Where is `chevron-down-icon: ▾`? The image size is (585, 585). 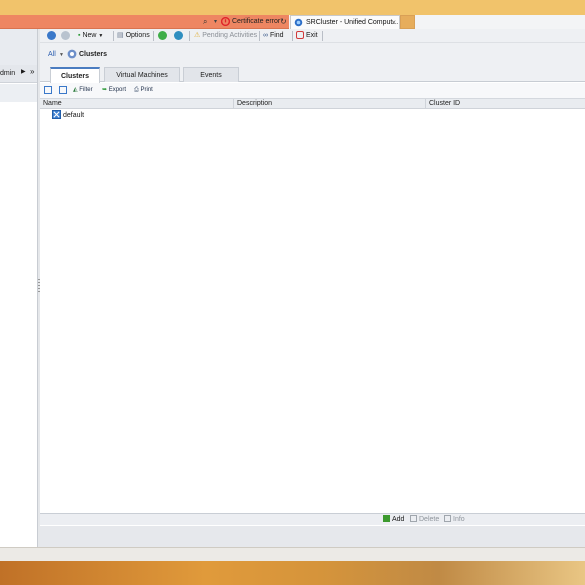 chevron-down-icon: ▾ is located at coordinates (215, 22).